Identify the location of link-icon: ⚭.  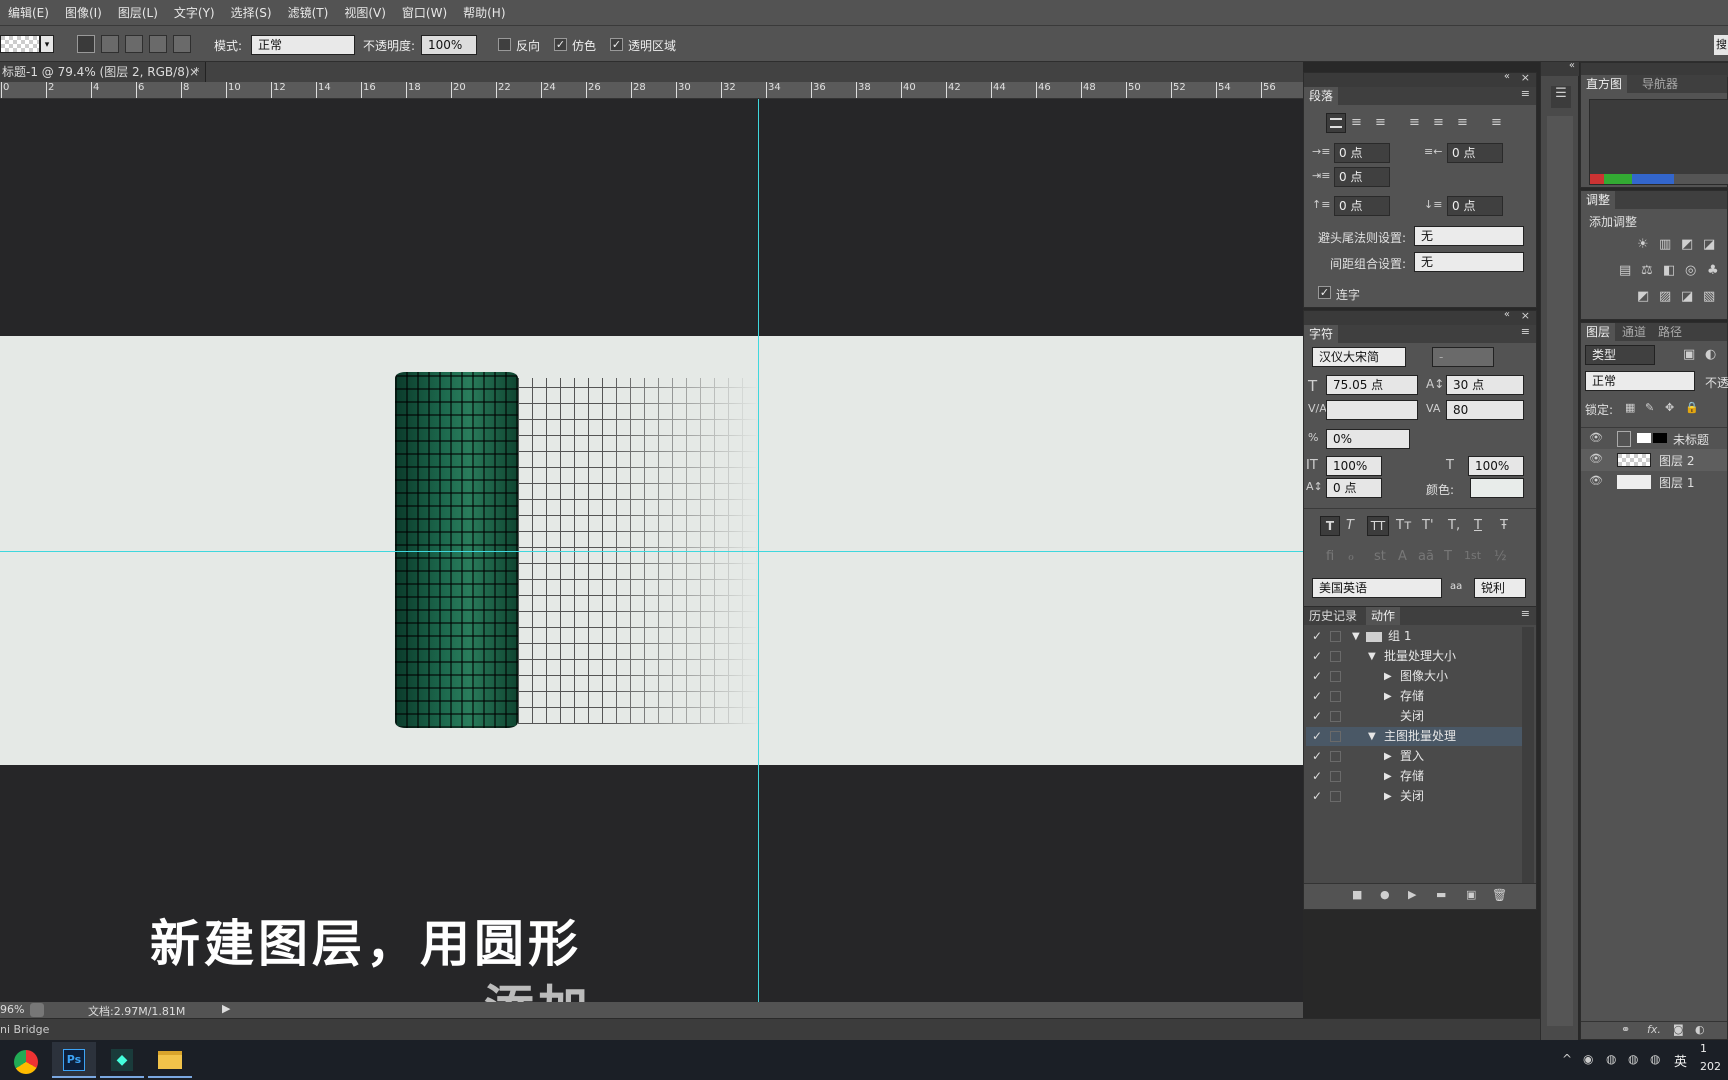
(1625, 1029).